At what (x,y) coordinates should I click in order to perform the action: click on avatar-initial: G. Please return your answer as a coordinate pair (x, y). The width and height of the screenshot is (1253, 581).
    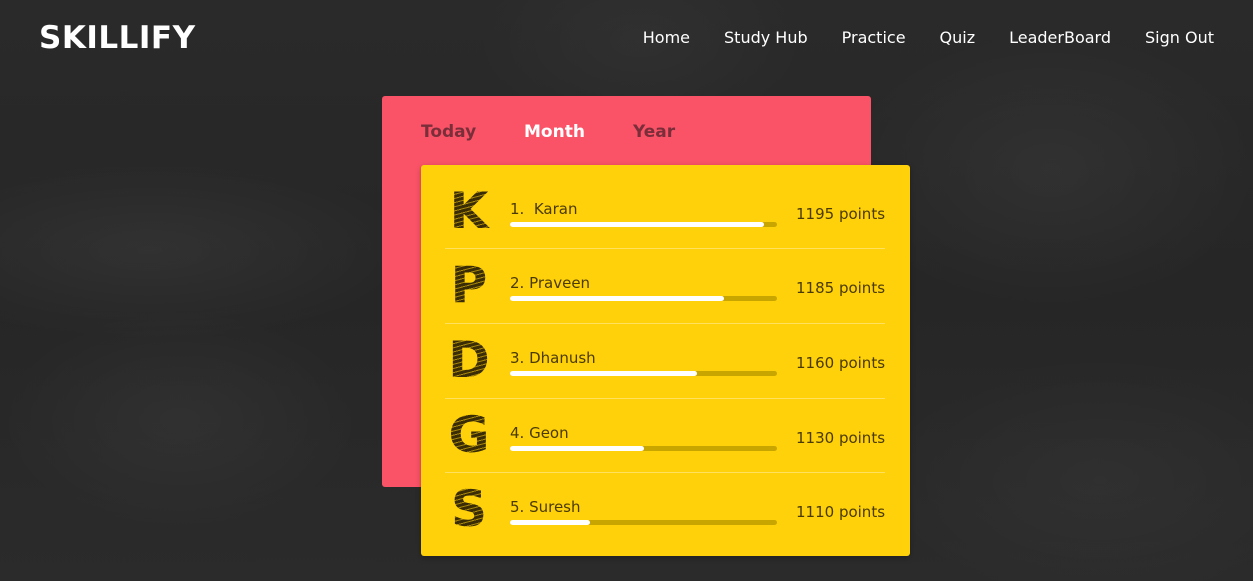
    Looking at the image, I should click on (469, 435).